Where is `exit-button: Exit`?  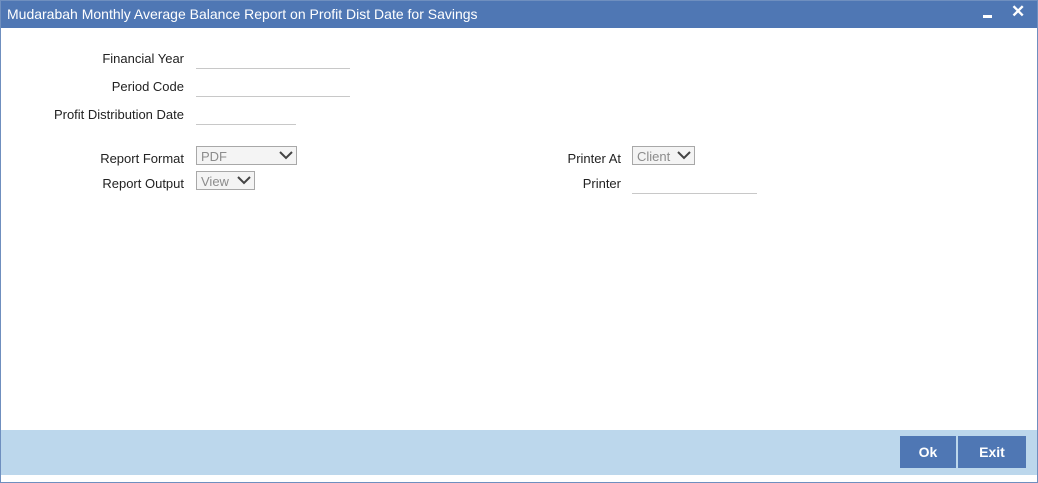 exit-button: Exit is located at coordinates (992, 452).